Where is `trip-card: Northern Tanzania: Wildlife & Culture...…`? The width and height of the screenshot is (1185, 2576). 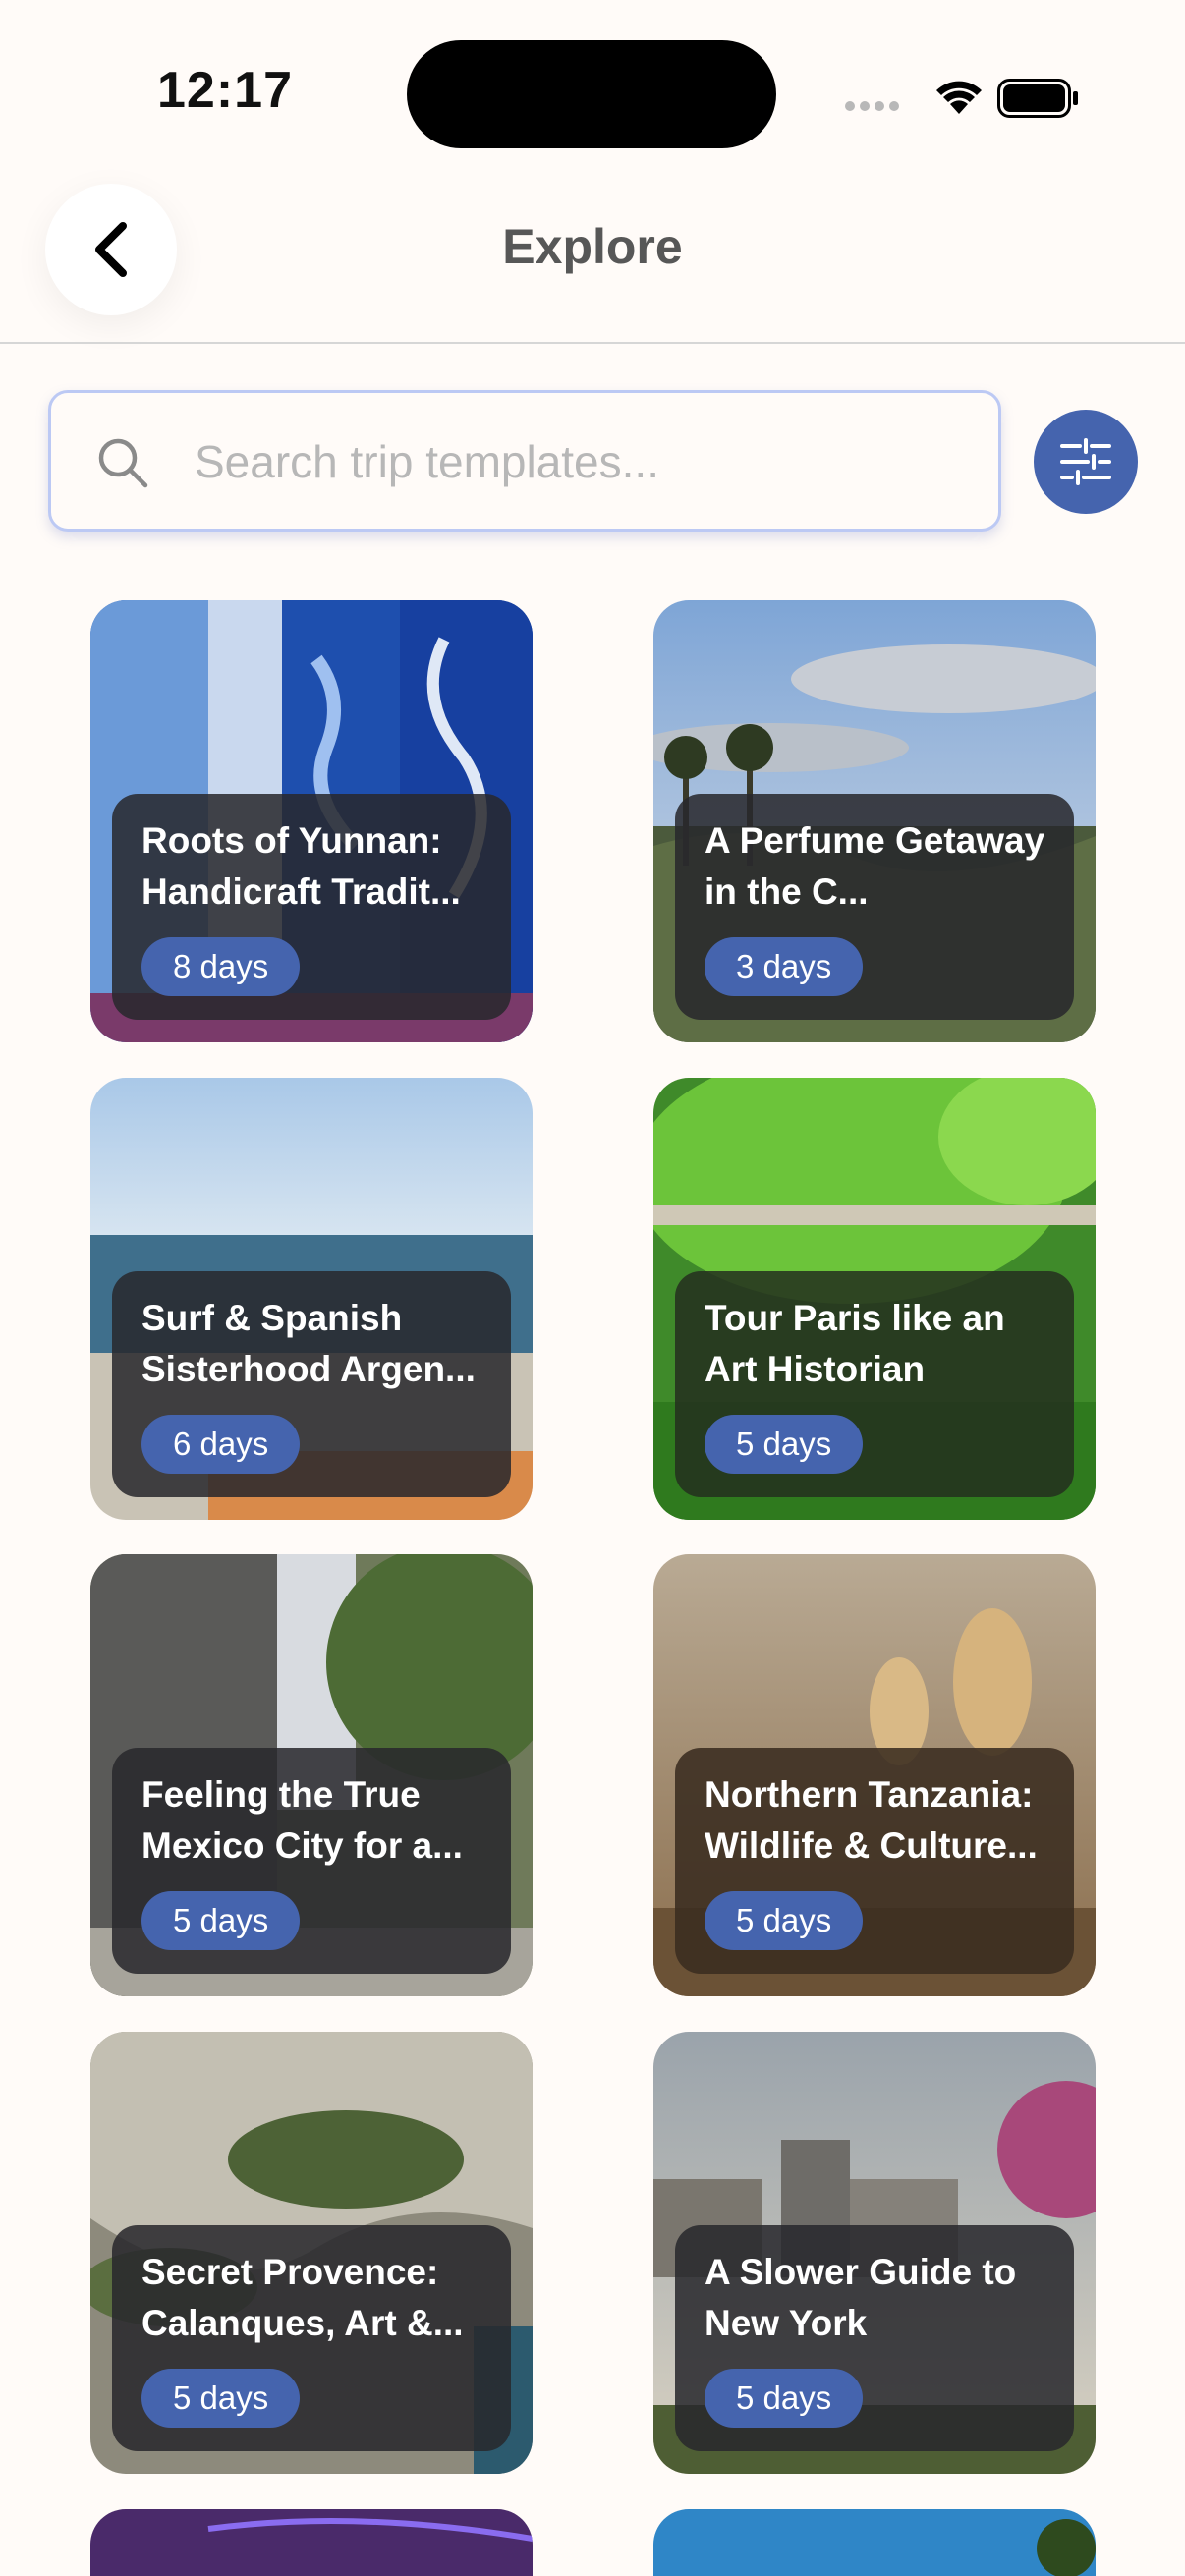
trip-card: Northern Tanzania: Wildlife & Culture...… is located at coordinates (875, 1775).